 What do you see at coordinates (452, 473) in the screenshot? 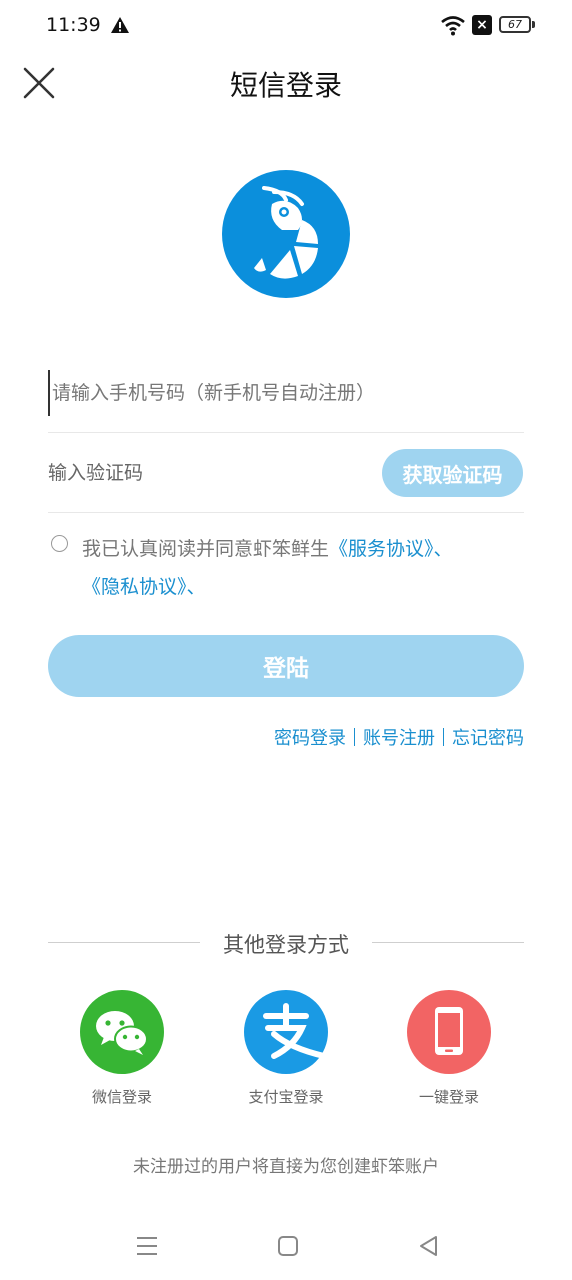
I see `get-code-button: 获取验证码` at bounding box center [452, 473].